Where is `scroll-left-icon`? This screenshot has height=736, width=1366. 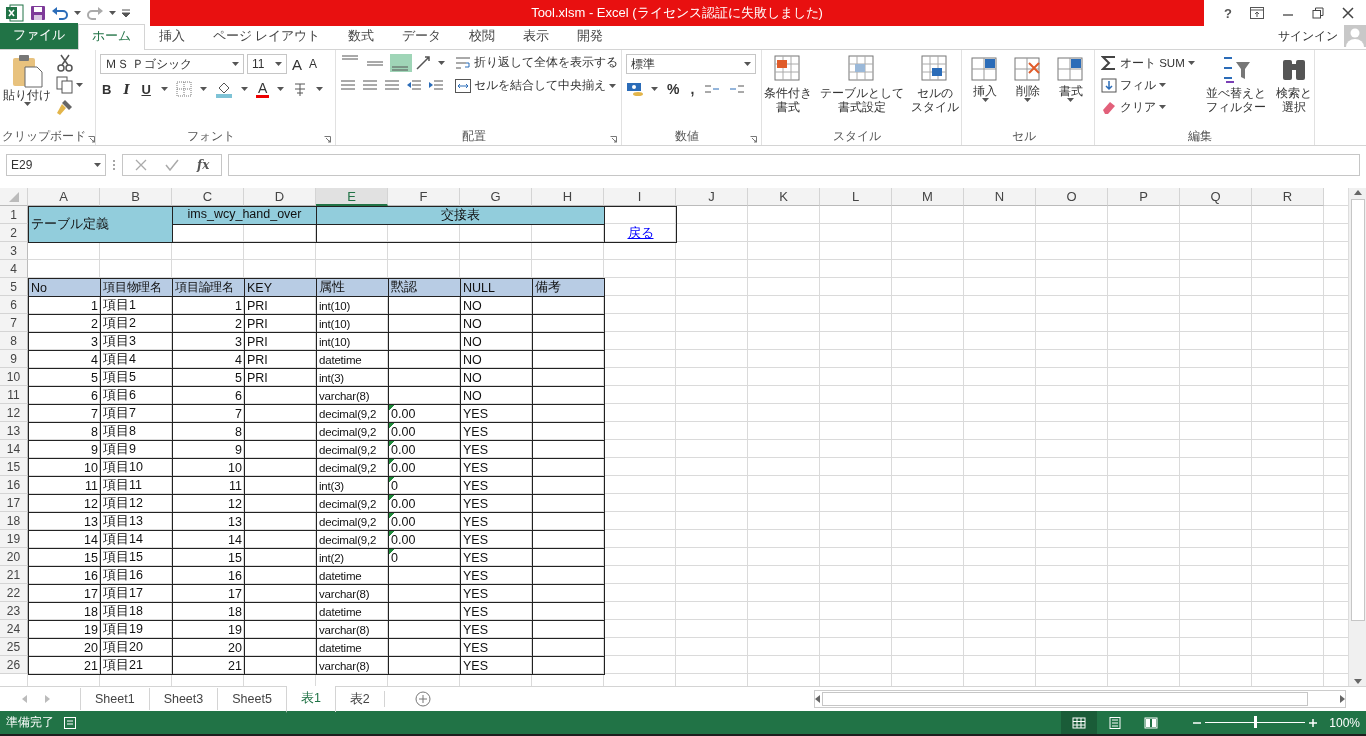 scroll-left-icon is located at coordinates (817, 699).